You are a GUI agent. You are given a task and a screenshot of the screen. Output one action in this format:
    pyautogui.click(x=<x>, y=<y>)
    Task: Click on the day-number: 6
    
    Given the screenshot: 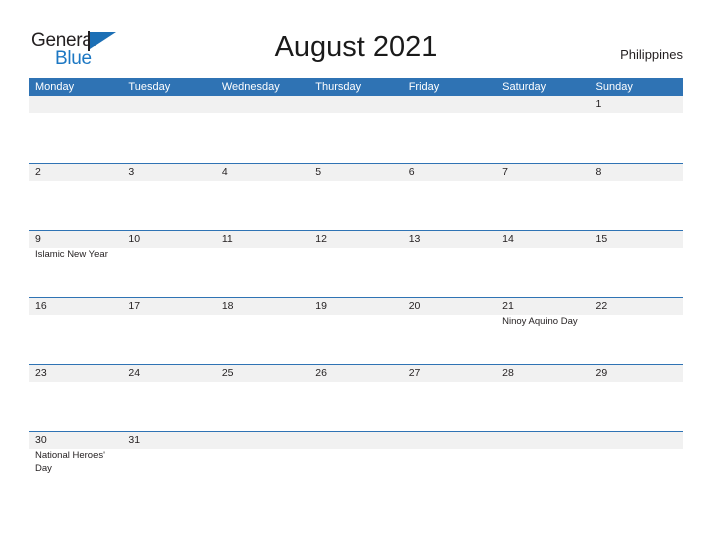 What is the action you would take?
    pyautogui.click(x=411, y=172)
    